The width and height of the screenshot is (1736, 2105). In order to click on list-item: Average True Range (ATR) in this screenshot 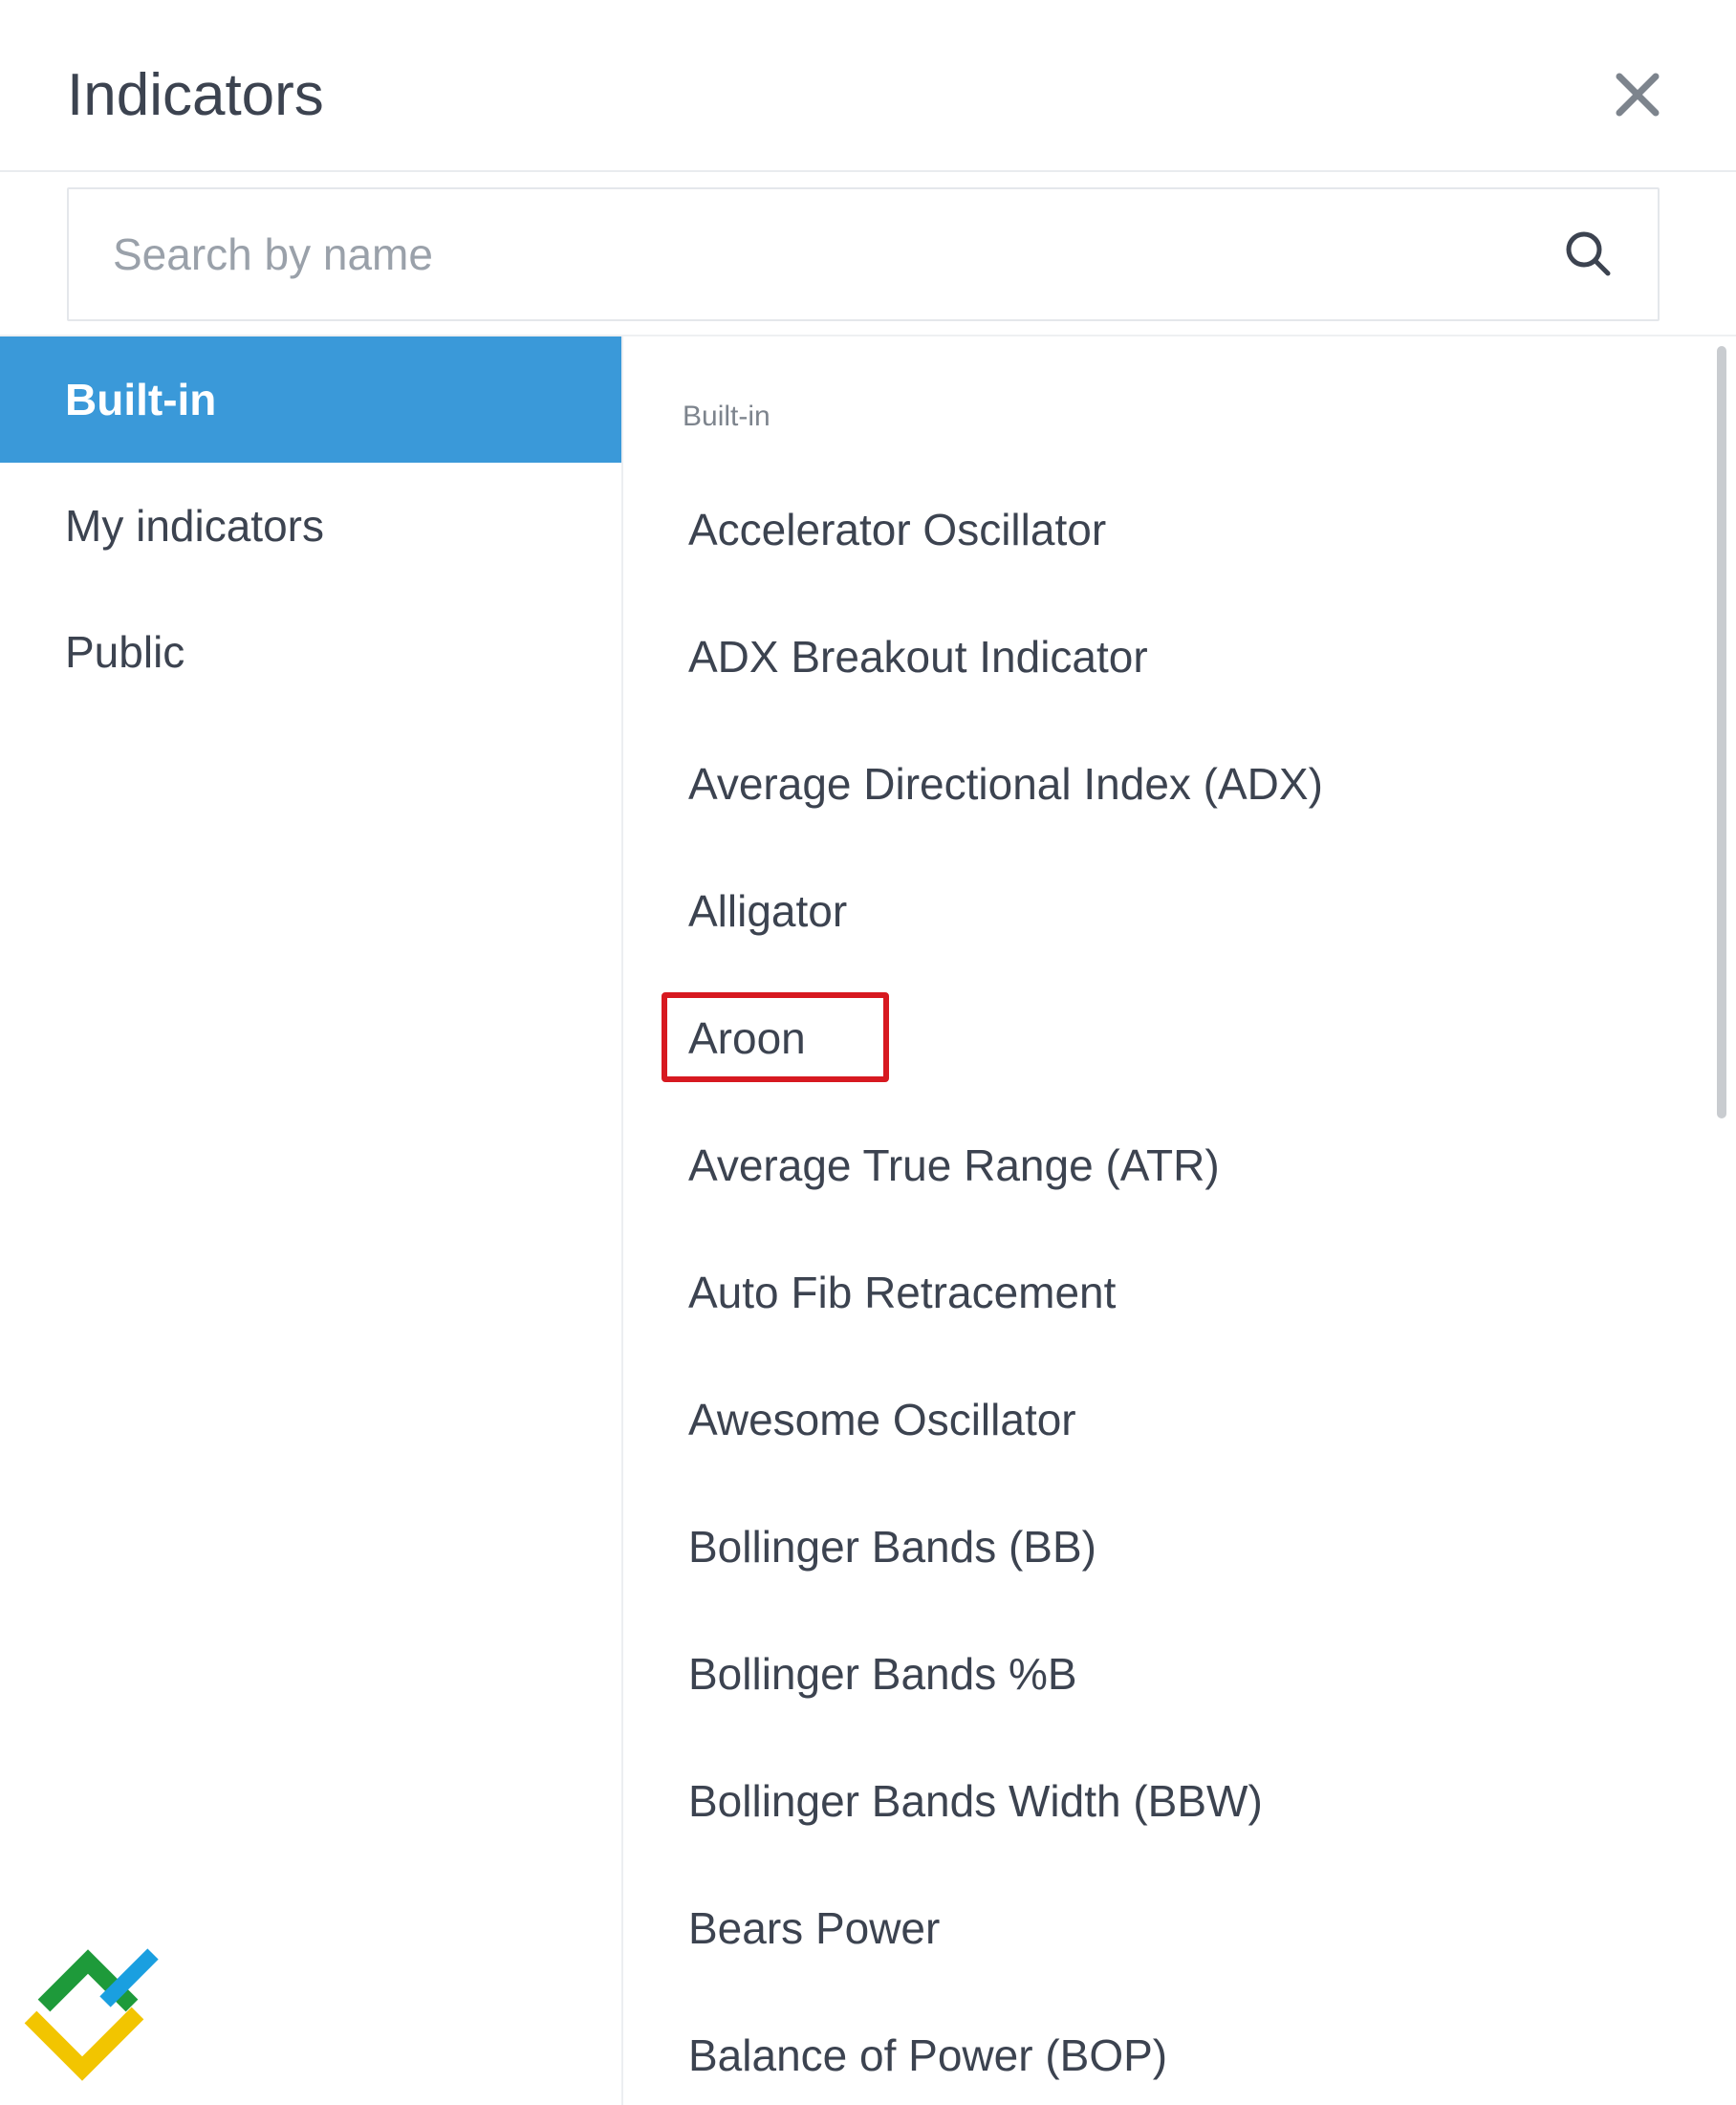, I will do `click(954, 1165)`.